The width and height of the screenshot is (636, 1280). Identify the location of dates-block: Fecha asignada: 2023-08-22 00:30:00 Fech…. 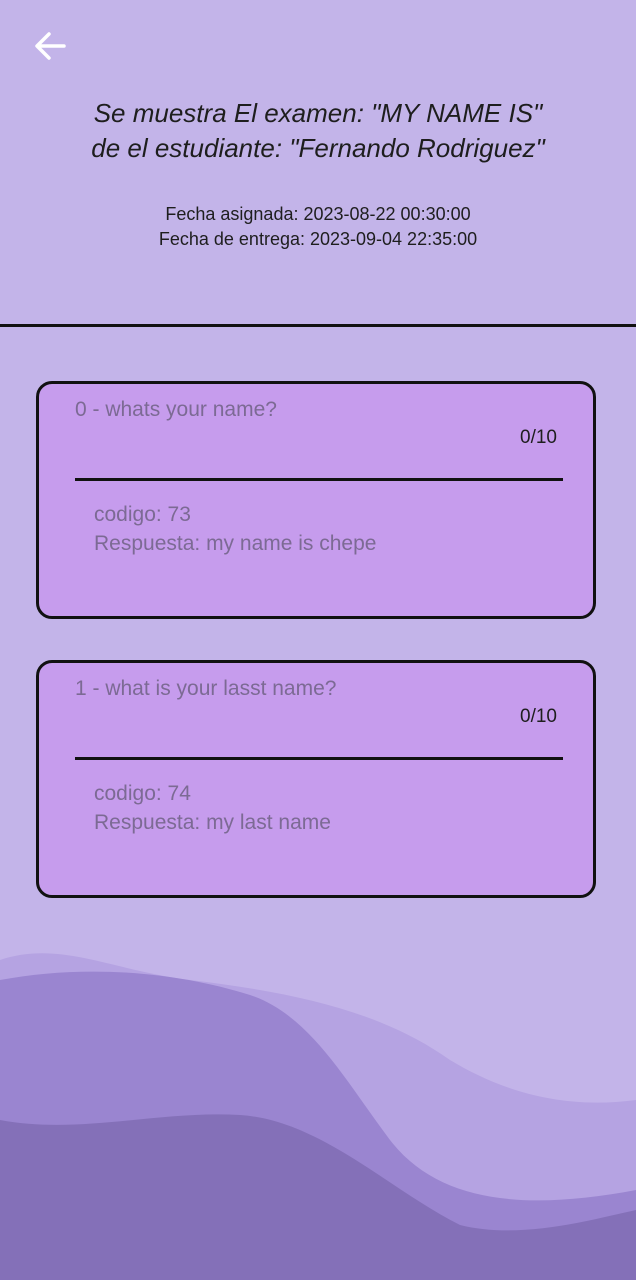
(318, 227).